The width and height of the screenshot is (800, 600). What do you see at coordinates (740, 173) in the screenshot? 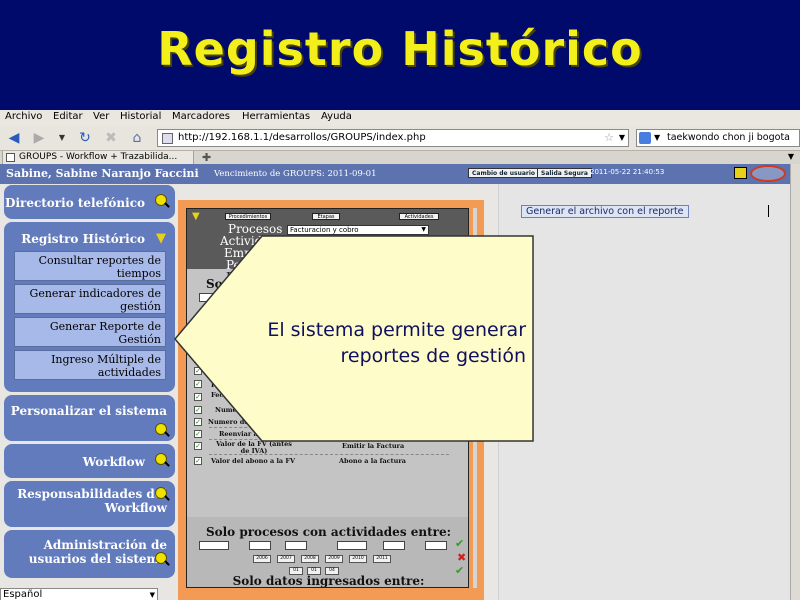
I see `mail-icon` at bounding box center [740, 173].